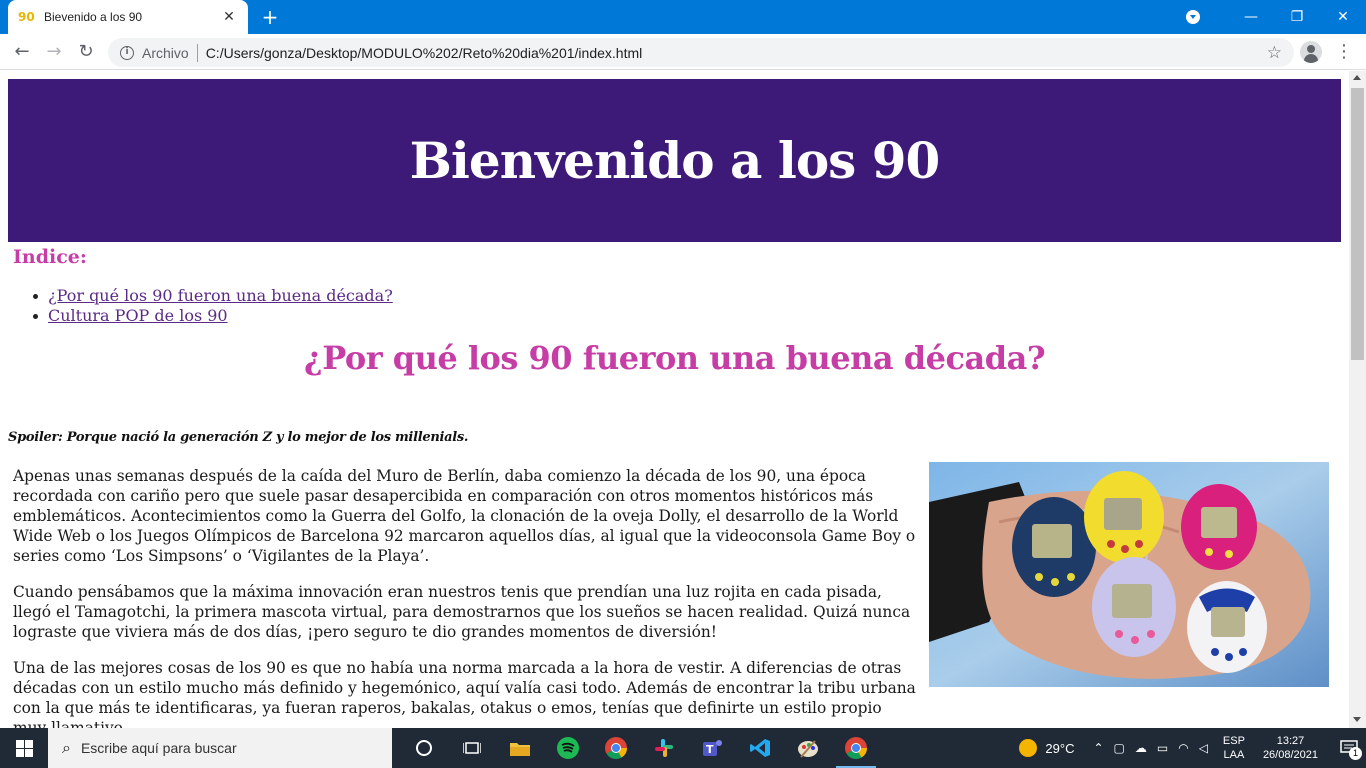 This screenshot has height=768, width=1366. I want to click on task-view-icon, so click(424, 748).